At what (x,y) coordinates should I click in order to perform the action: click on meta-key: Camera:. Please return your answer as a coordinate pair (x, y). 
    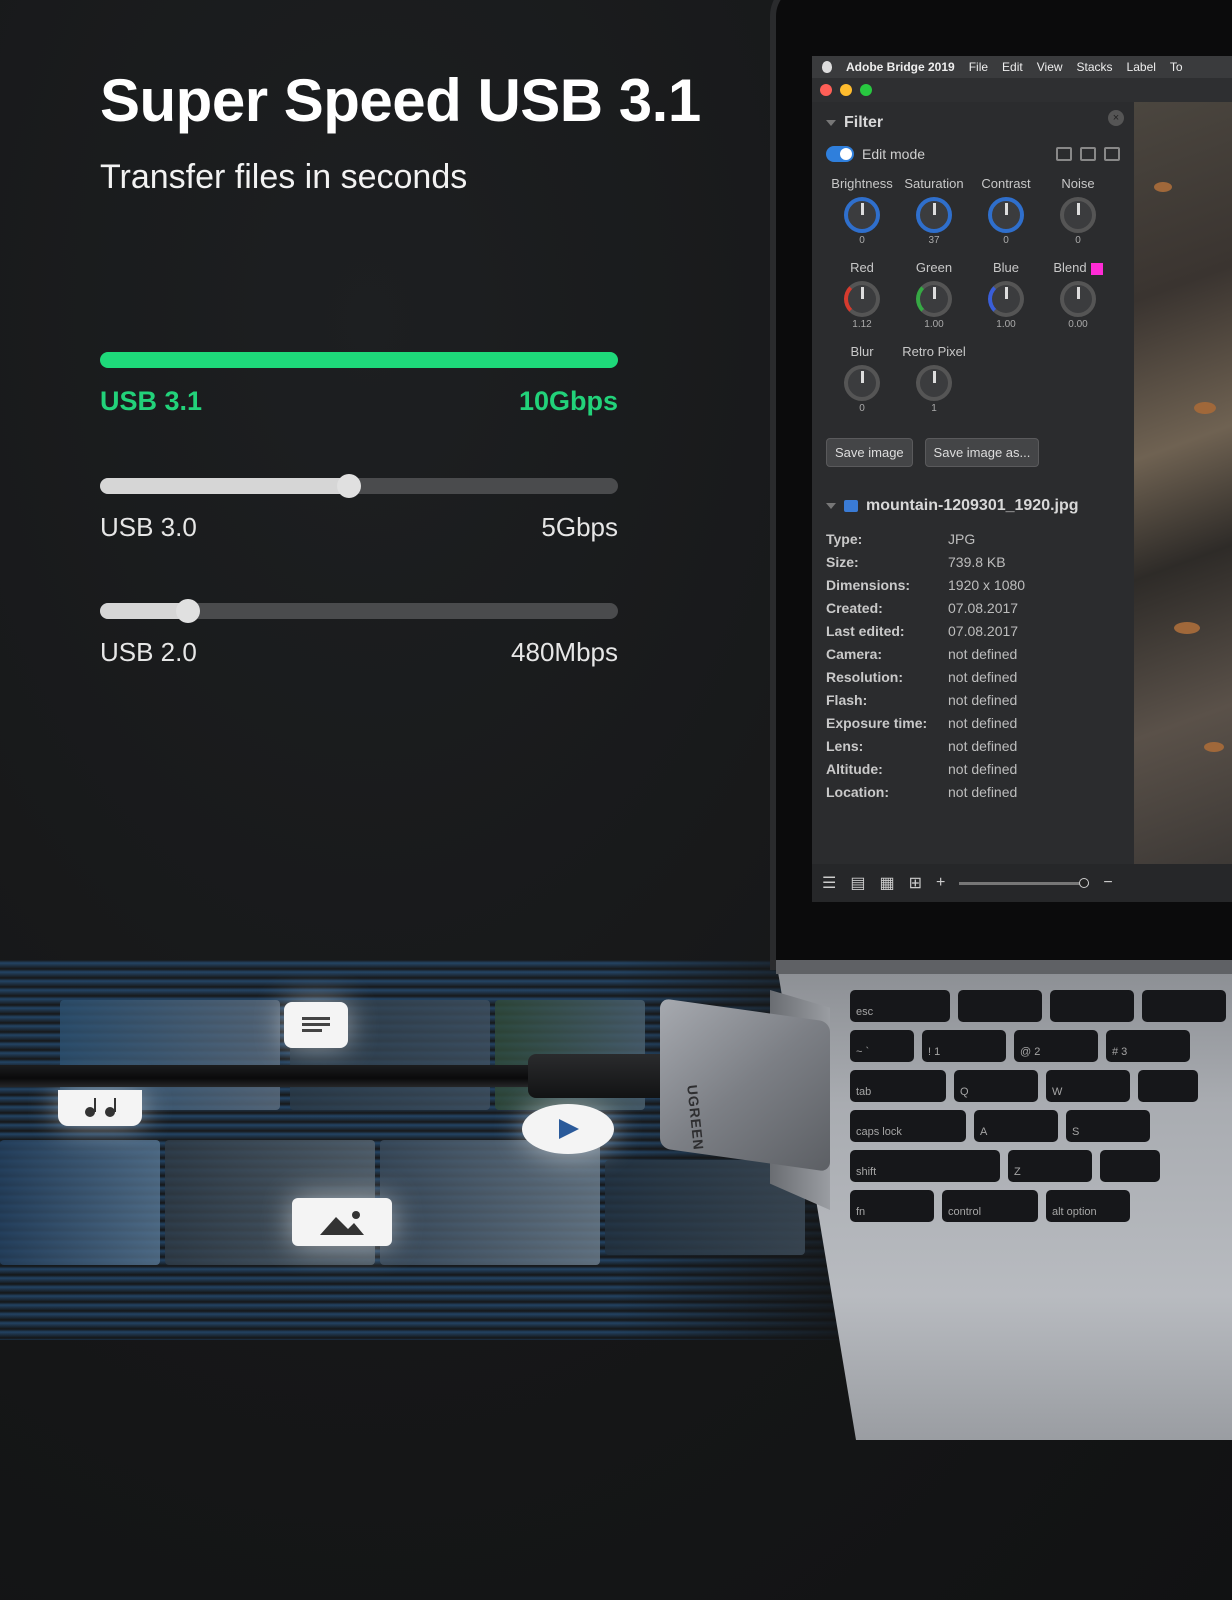
    Looking at the image, I should click on (854, 654).